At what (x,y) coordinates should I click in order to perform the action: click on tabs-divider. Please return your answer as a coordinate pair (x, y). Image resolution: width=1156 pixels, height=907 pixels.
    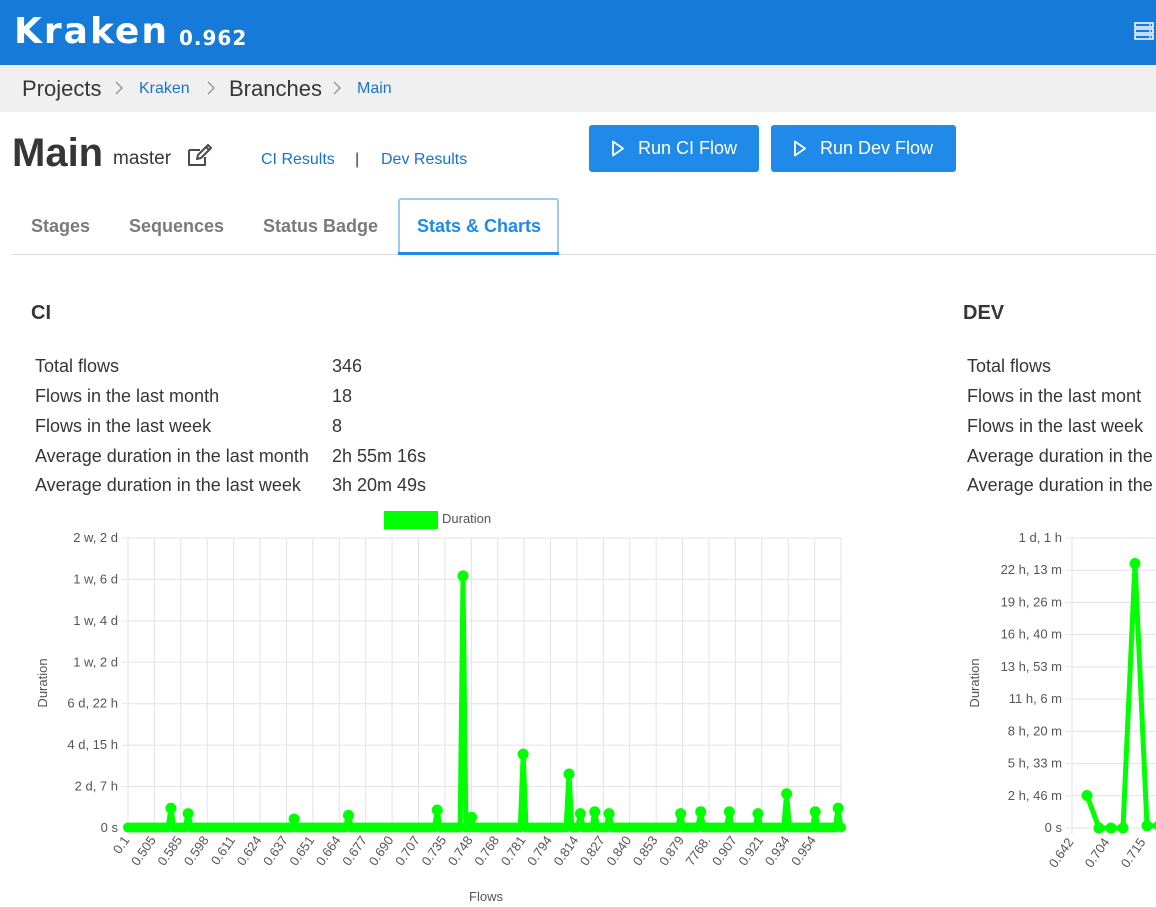
    Looking at the image, I should click on (584, 254).